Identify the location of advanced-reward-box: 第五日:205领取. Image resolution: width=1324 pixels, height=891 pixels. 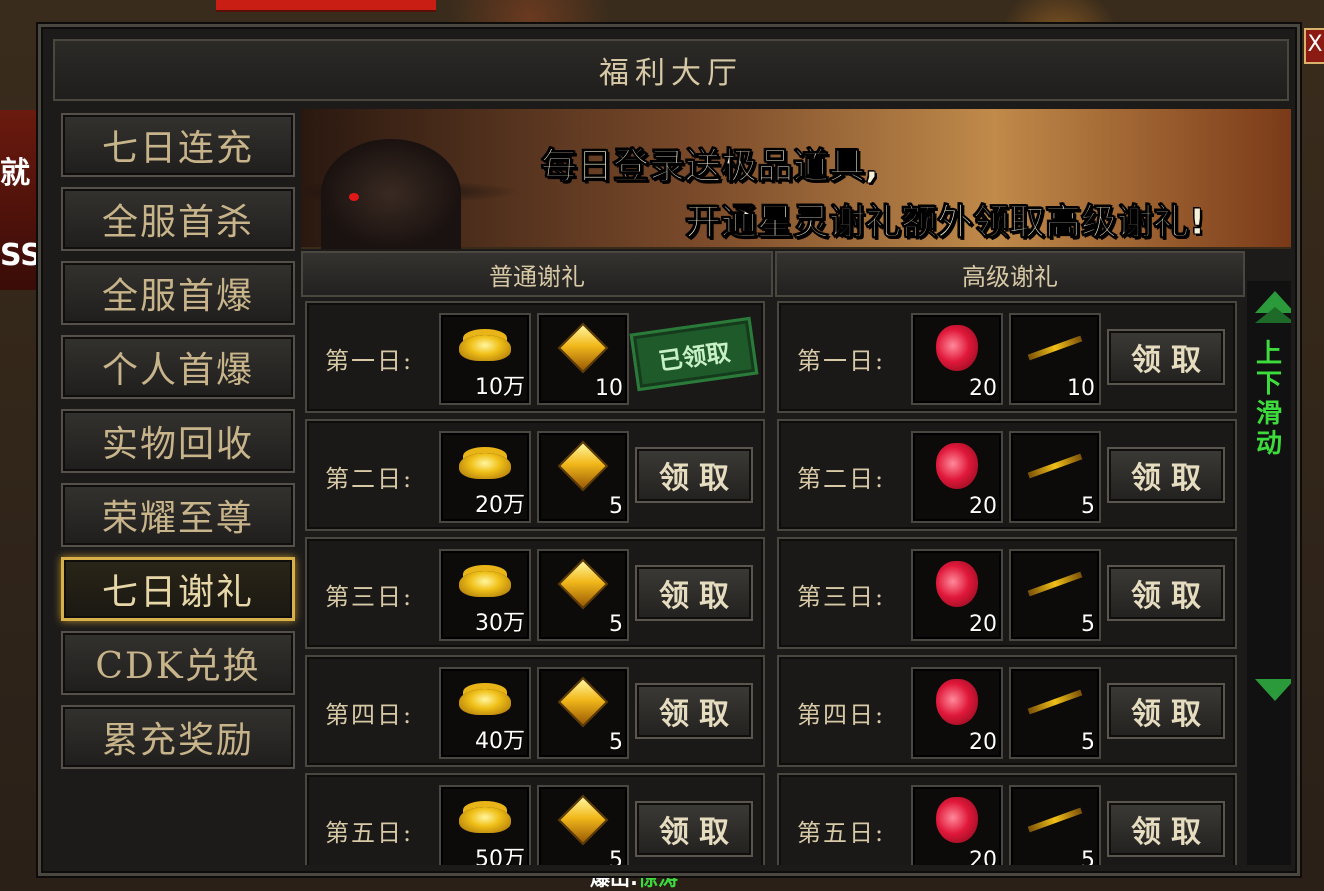
(1007, 819).